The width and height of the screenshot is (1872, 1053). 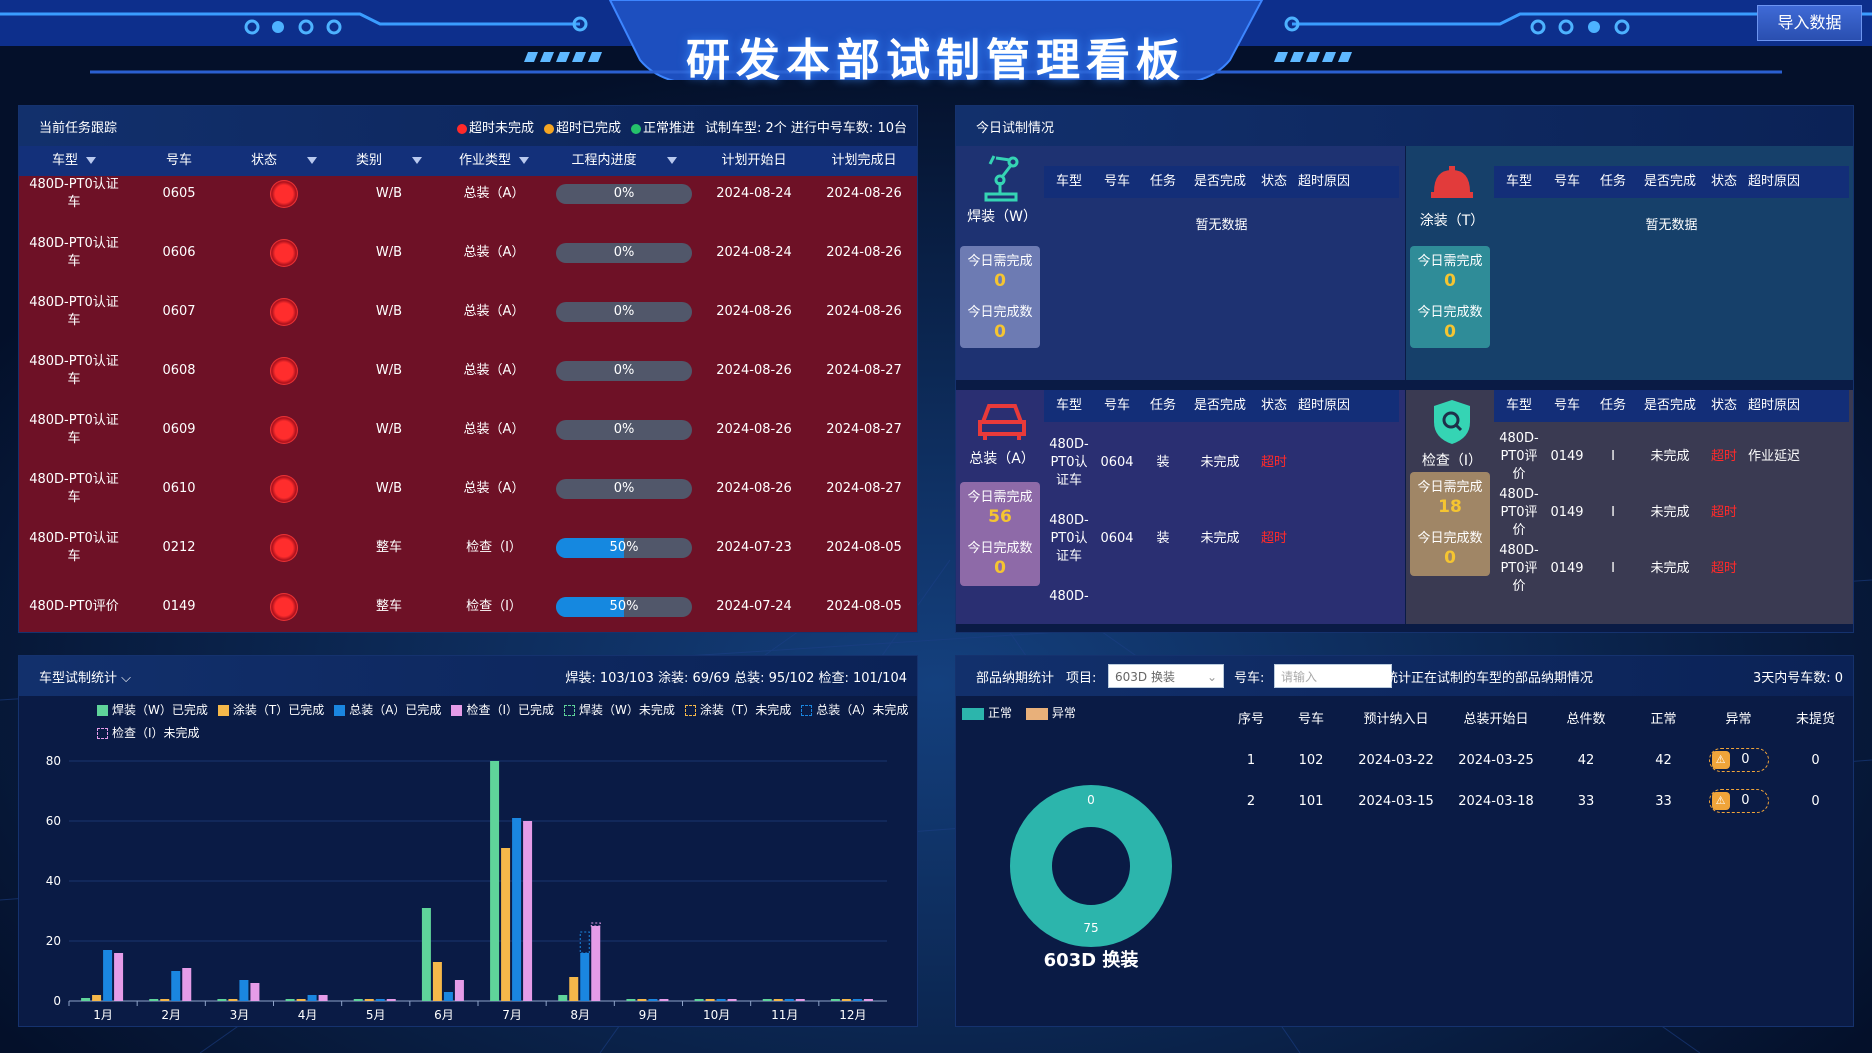 I want to click on col-progress: 工程内进度, so click(x=624, y=161).